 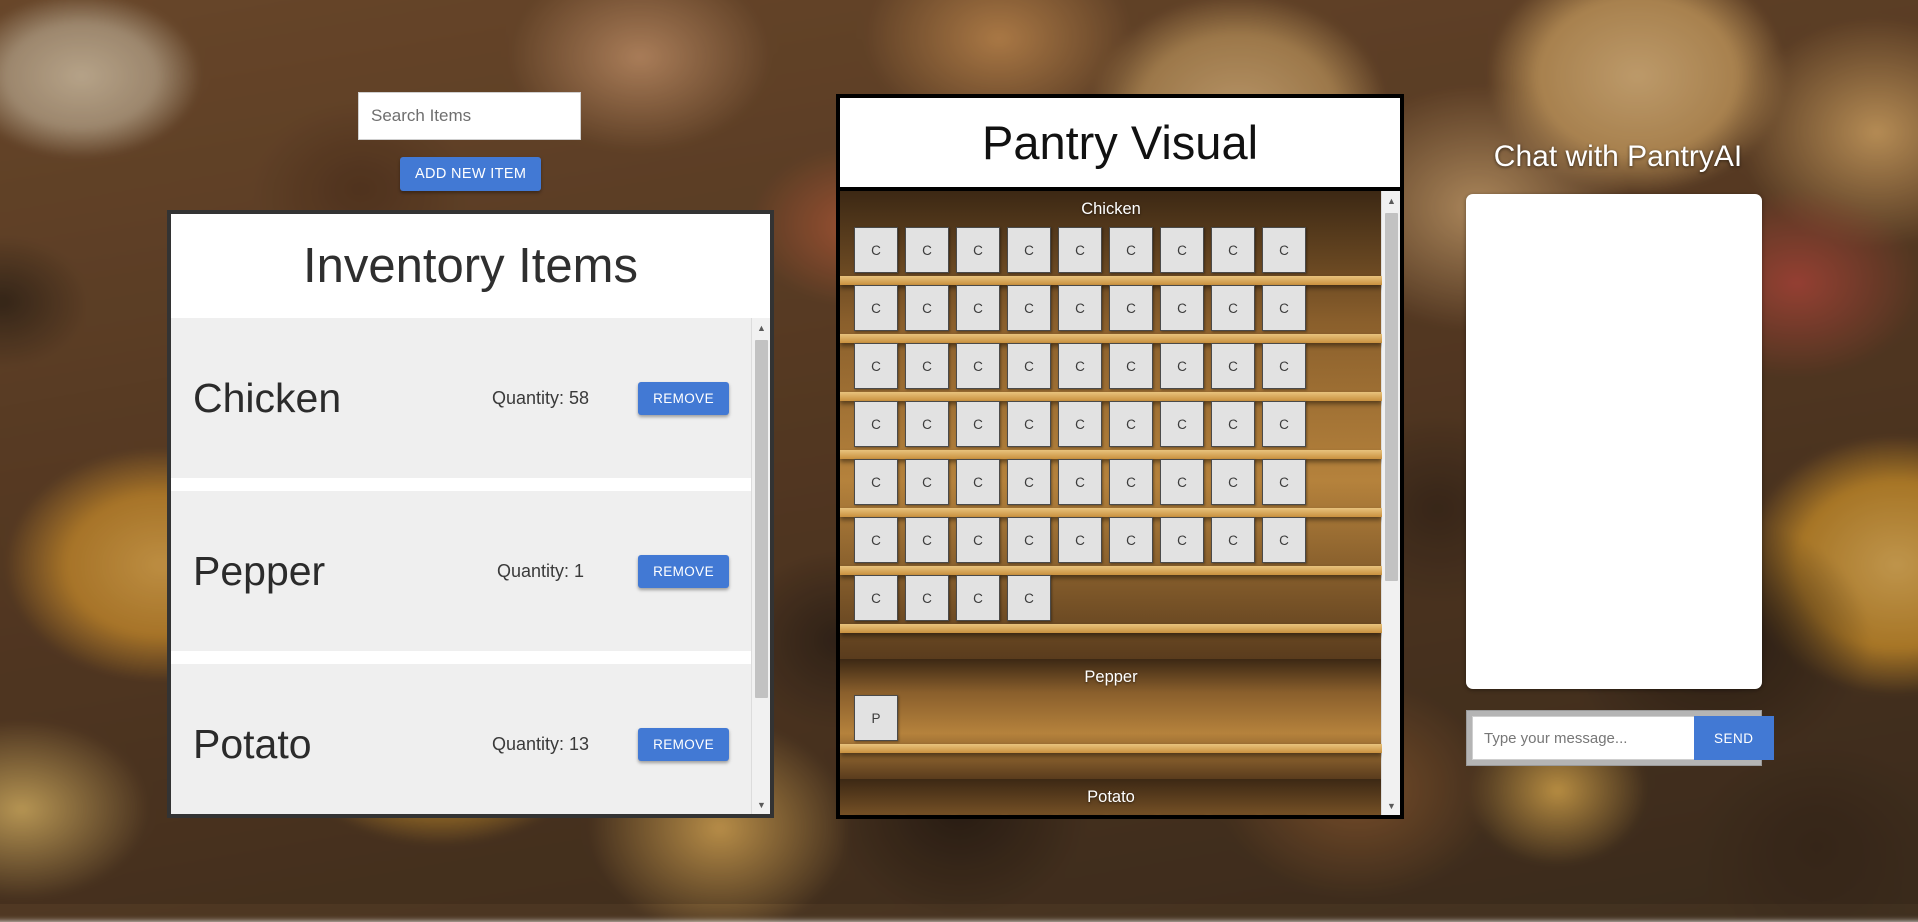 I want to click on inventory-item-name: Pepper, so click(x=318, y=571).